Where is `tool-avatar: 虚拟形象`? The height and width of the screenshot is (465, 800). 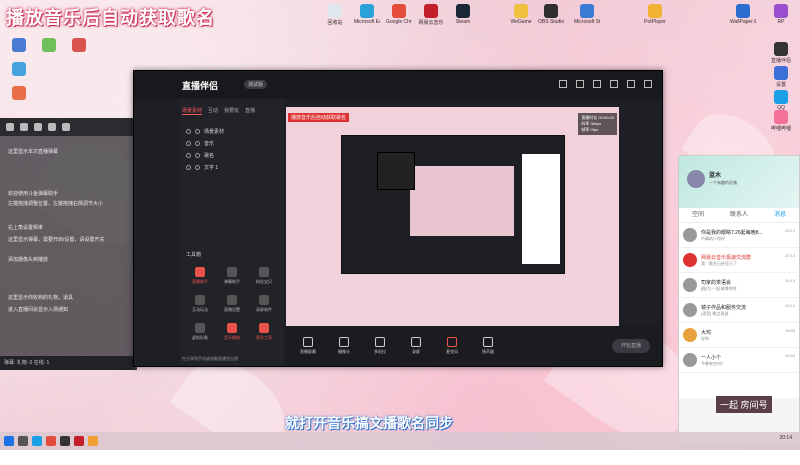
tool-avatar: 虚拟形象 is located at coordinates (200, 332).